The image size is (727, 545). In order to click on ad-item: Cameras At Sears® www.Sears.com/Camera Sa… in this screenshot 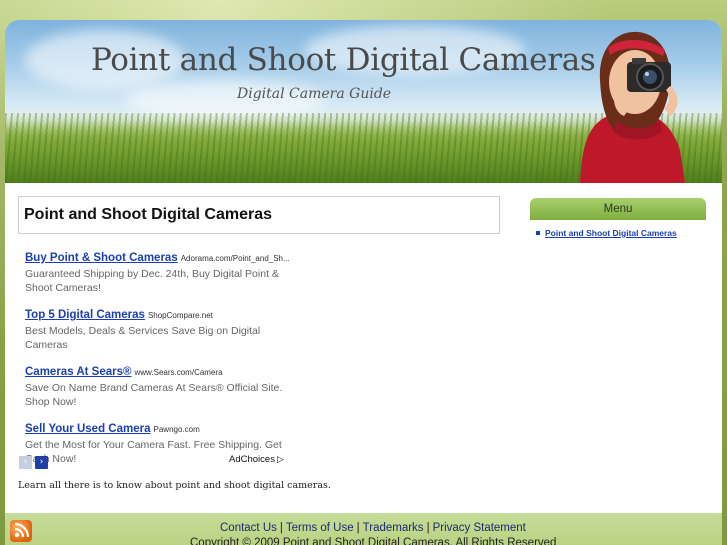, I will do `click(160, 385)`.